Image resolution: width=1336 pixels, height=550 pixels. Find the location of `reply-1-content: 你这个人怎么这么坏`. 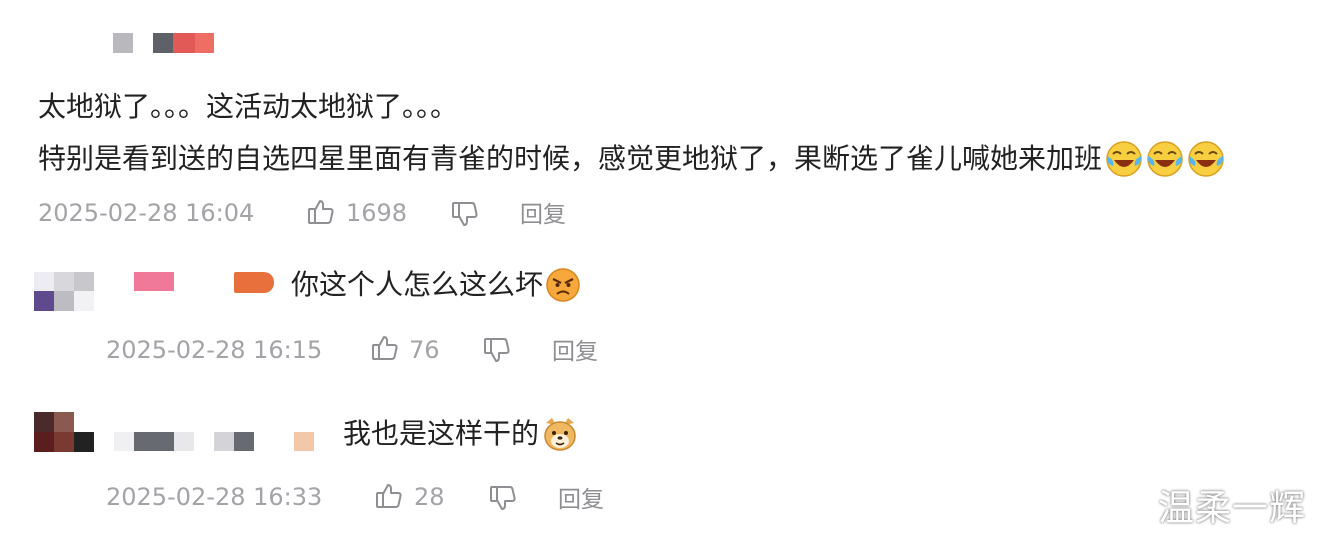

reply-1-content: 你这个人怎么这么坏 is located at coordinates (436, 285).